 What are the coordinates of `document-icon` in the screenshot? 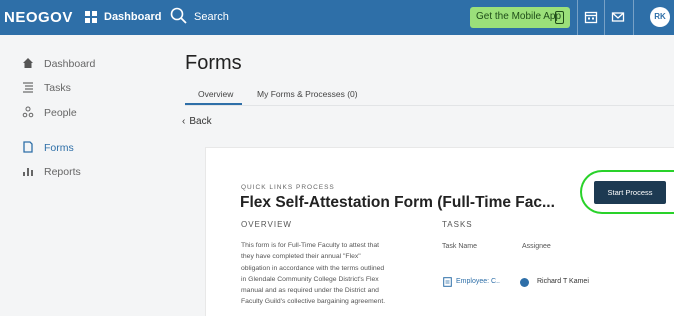 It's located at (447, 282).